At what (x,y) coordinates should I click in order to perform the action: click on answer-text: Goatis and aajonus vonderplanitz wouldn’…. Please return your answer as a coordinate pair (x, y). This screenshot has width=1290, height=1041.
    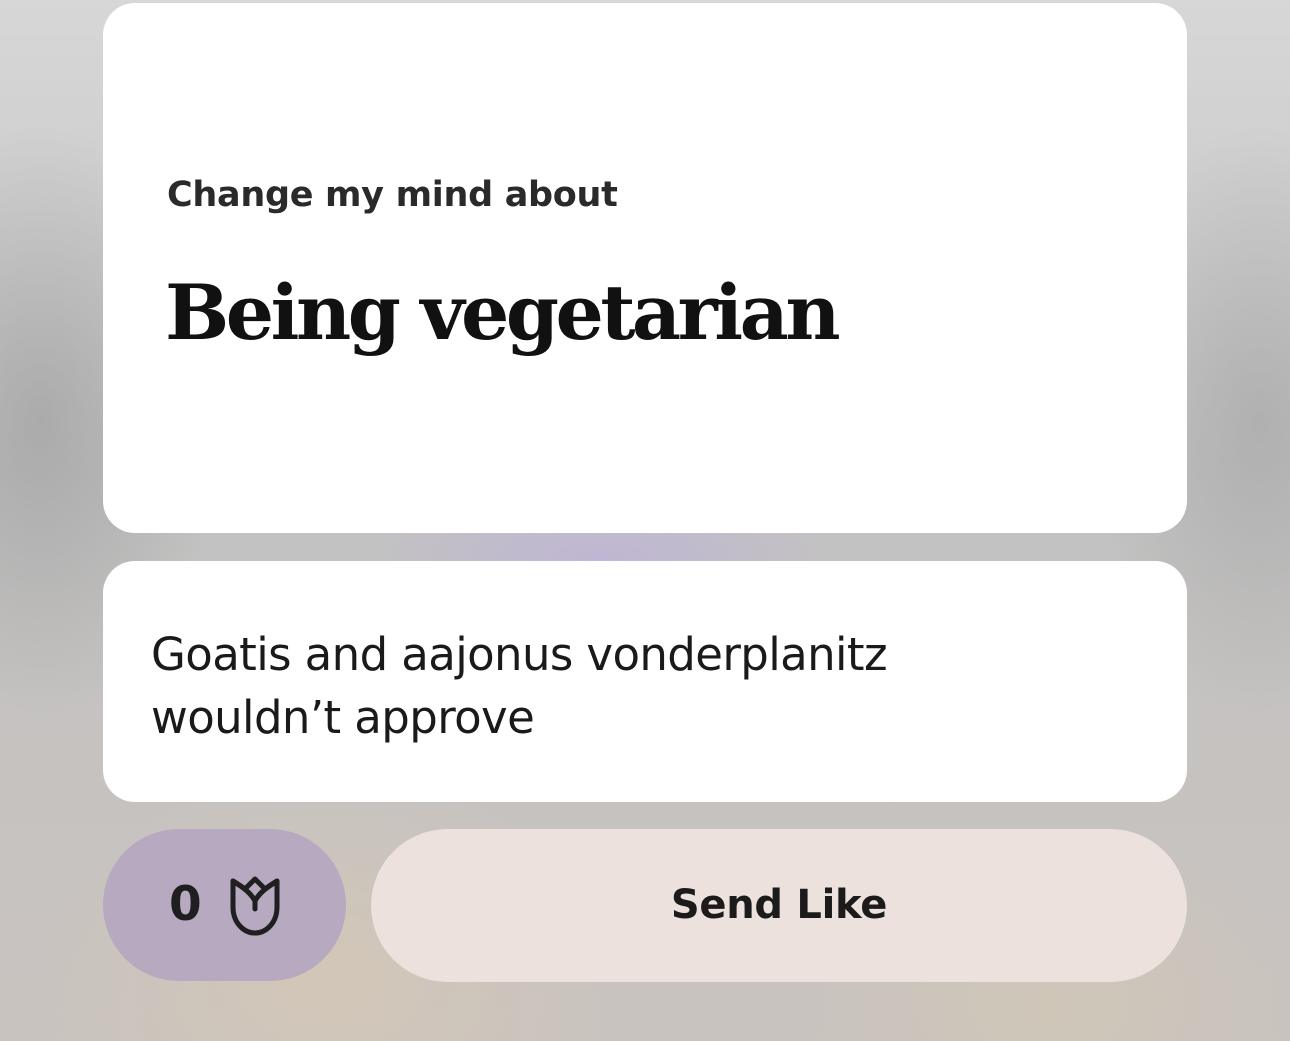
    Looking at the image, I should click on (519, 686).